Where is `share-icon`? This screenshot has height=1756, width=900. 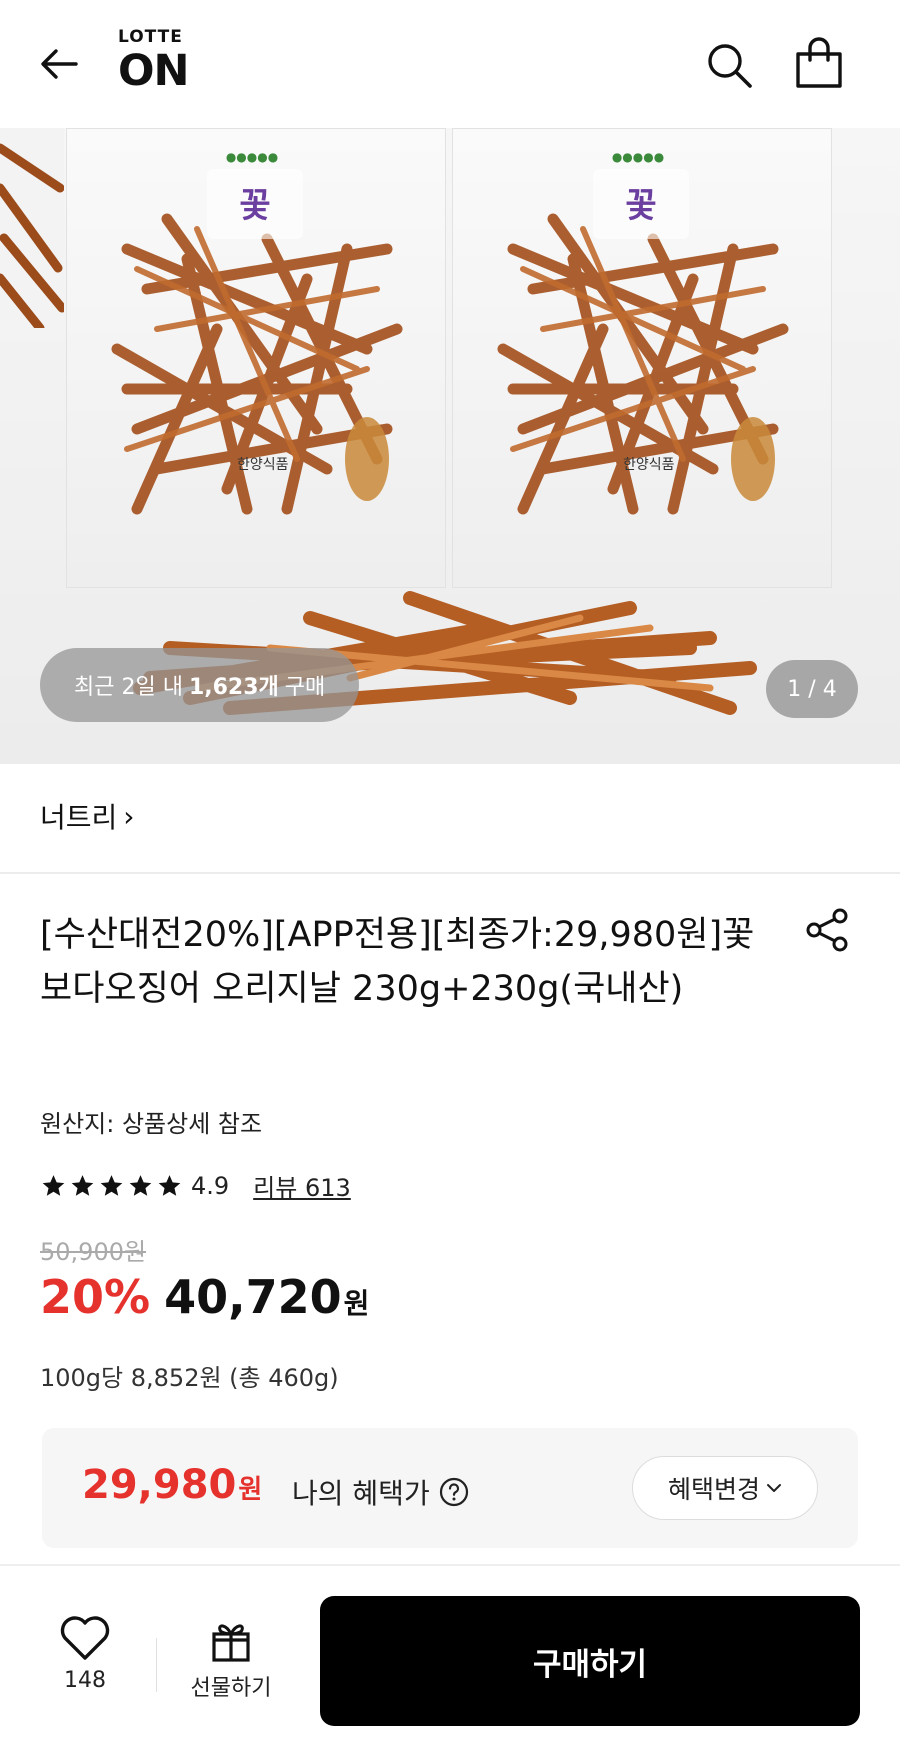 share-icon is located at coordinates (827, 930).